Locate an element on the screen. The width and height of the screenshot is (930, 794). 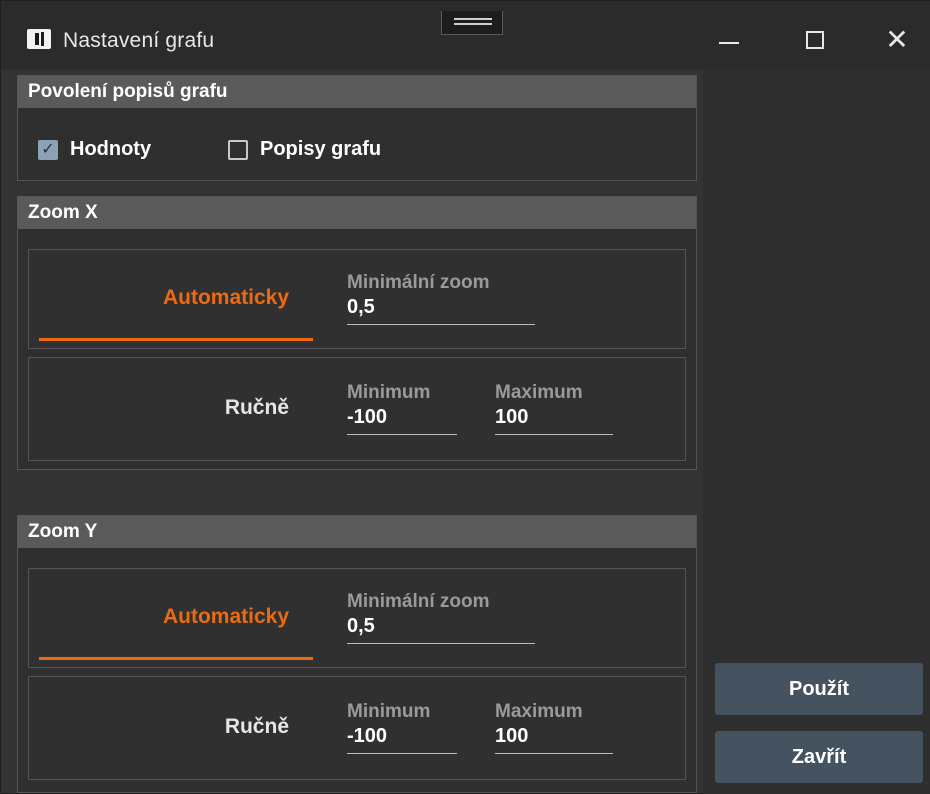
close-button: Zavřít is located at coordinates (819, 757).